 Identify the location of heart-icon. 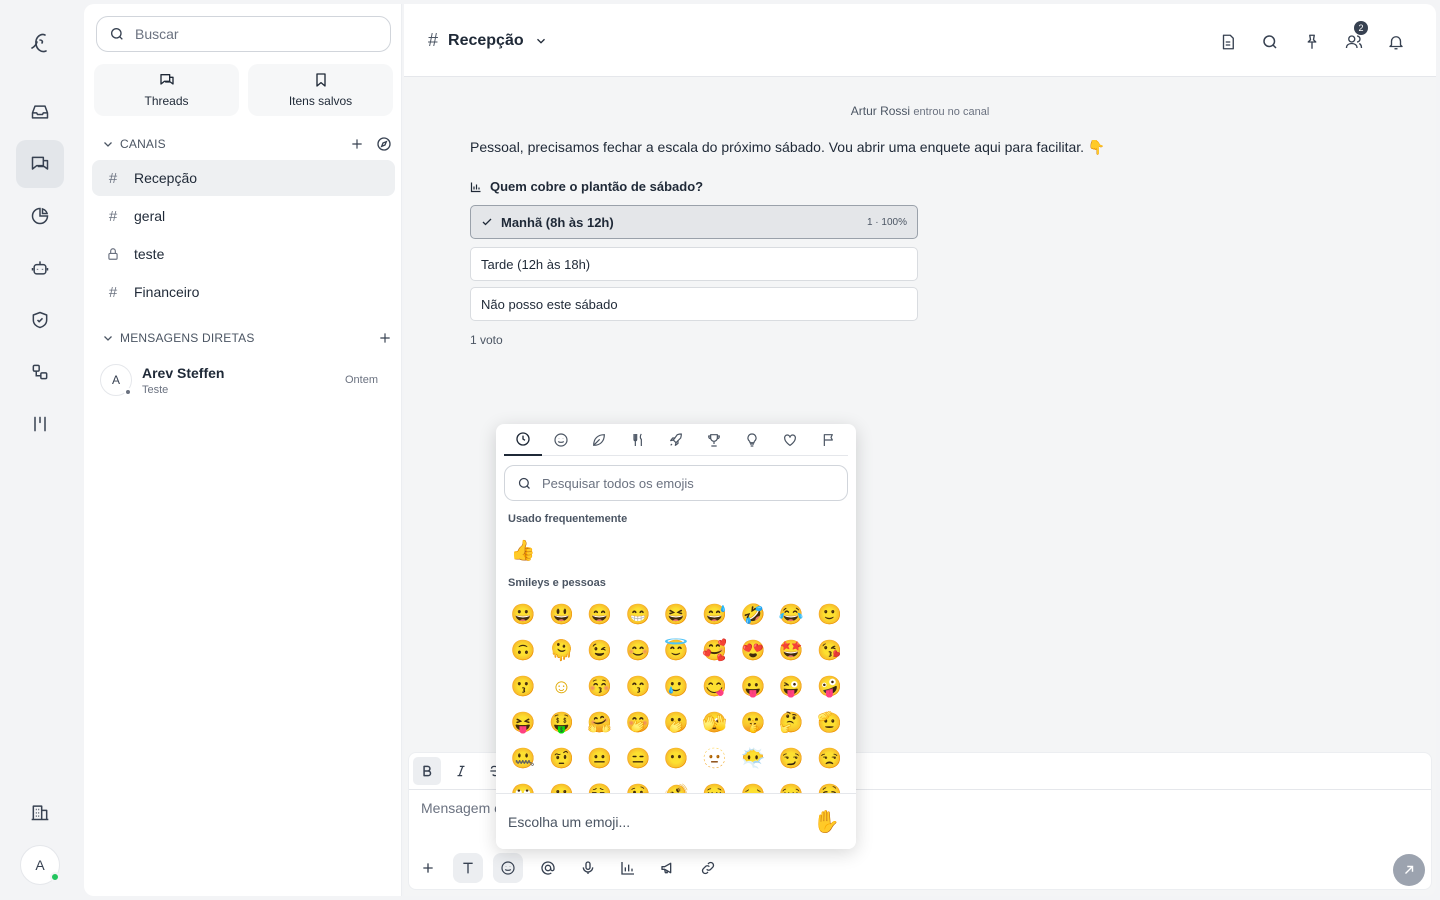
(790, 440).